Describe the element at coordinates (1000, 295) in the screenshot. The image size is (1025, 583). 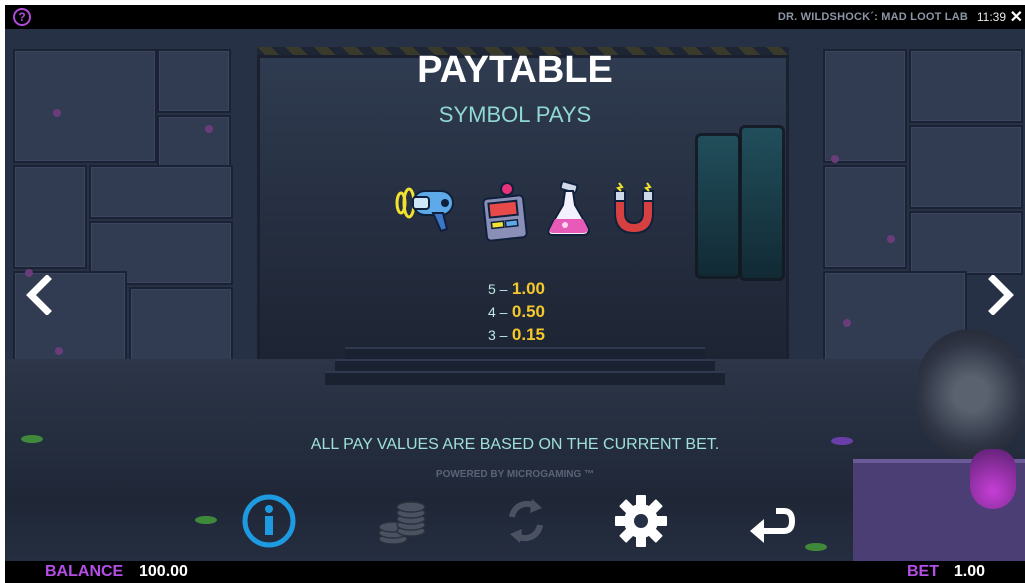
I see `chevron-right-icon` at that location.